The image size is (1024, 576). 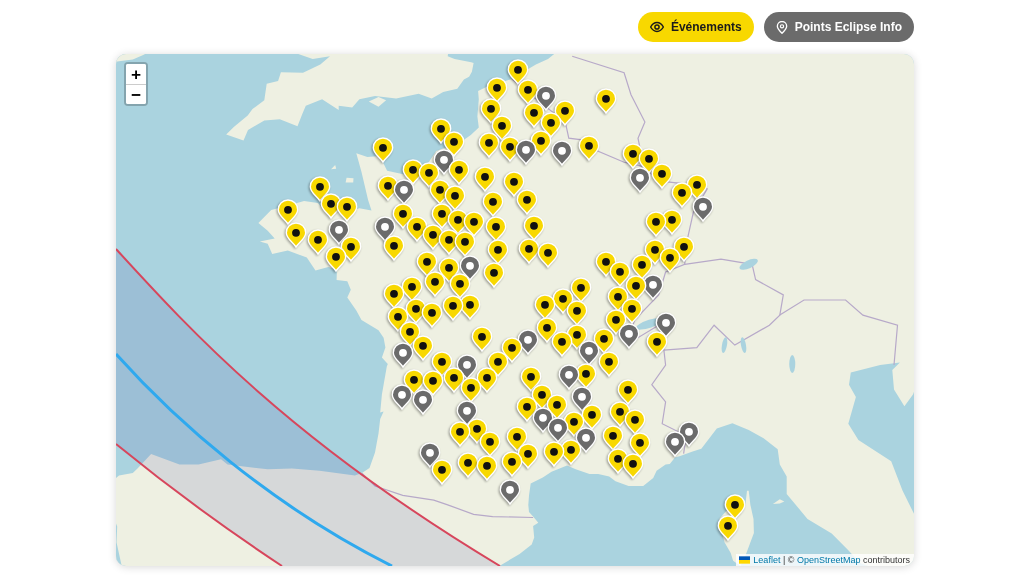 What do you see at coordinates (781, 27) in the screenshot?
I see `location-pin-icon` at bounding box center [781, 27].